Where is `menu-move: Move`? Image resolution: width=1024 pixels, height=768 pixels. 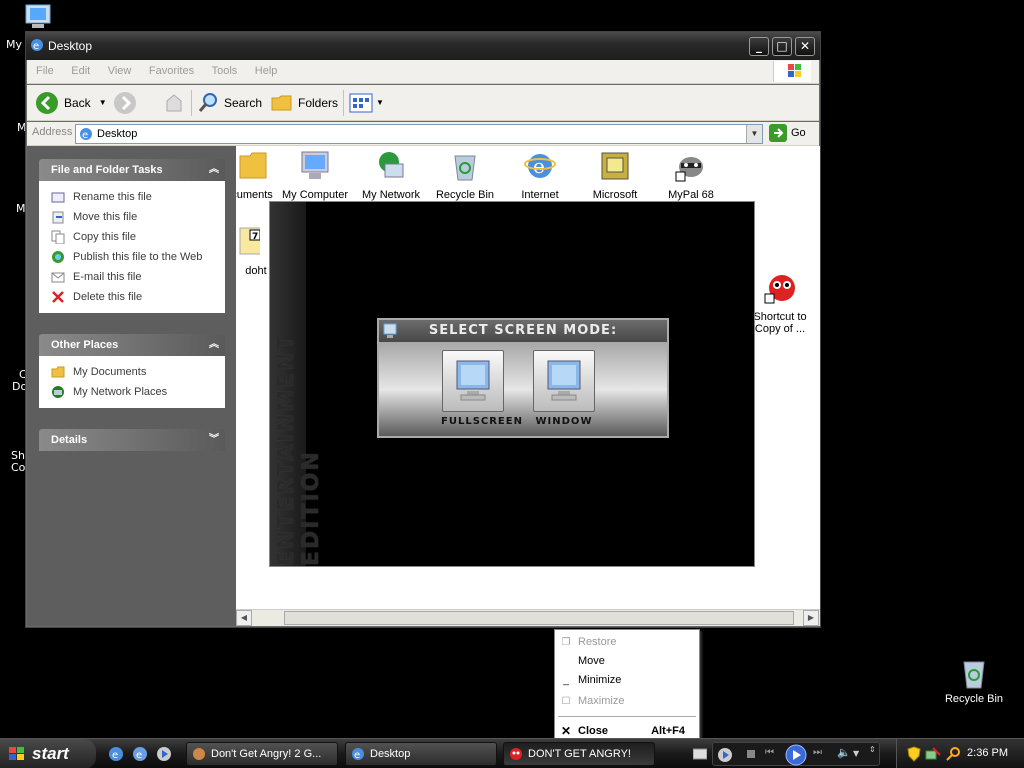 menu-move: Move is located at coordinates (627, 661).